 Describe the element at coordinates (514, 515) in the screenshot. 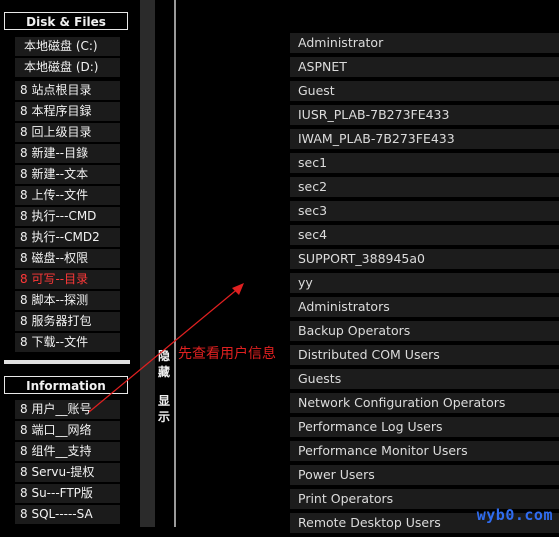

I see `watermark: wyb0.com` at that location.